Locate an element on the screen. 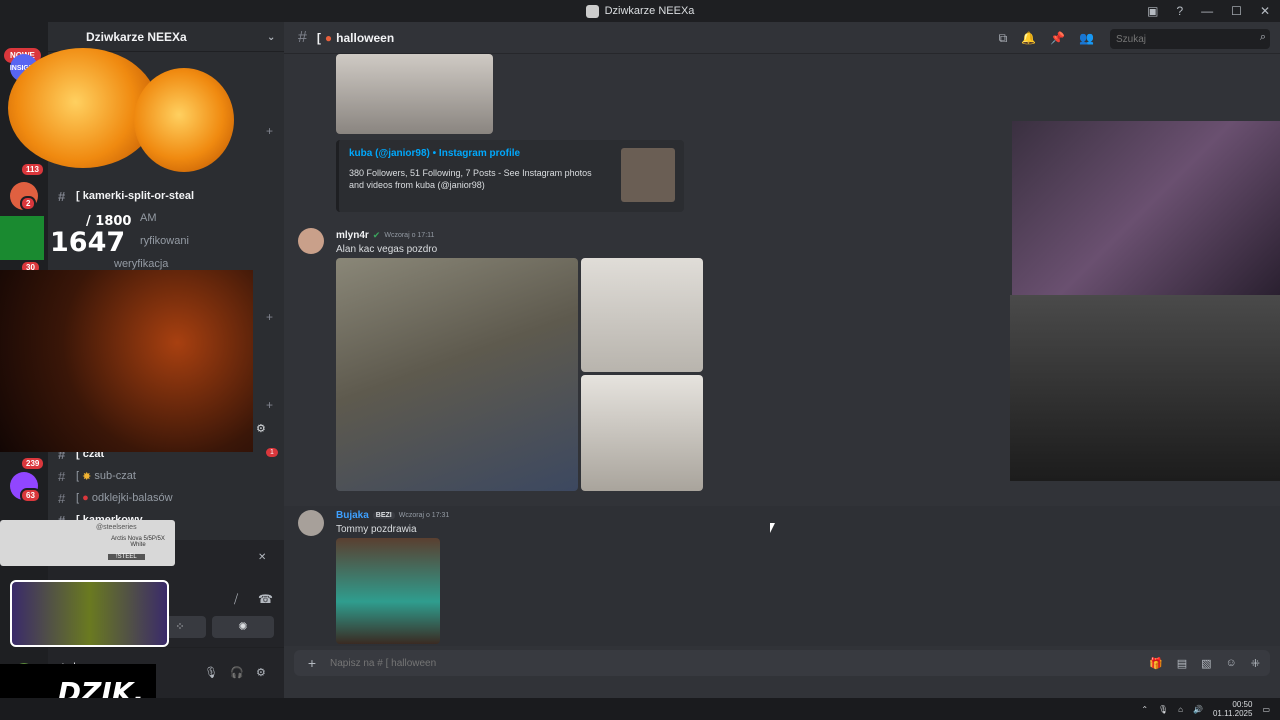 Image resolution: width=1280 pixels, height=720 pixels. progress-logo is located at coordinates (22, 238).